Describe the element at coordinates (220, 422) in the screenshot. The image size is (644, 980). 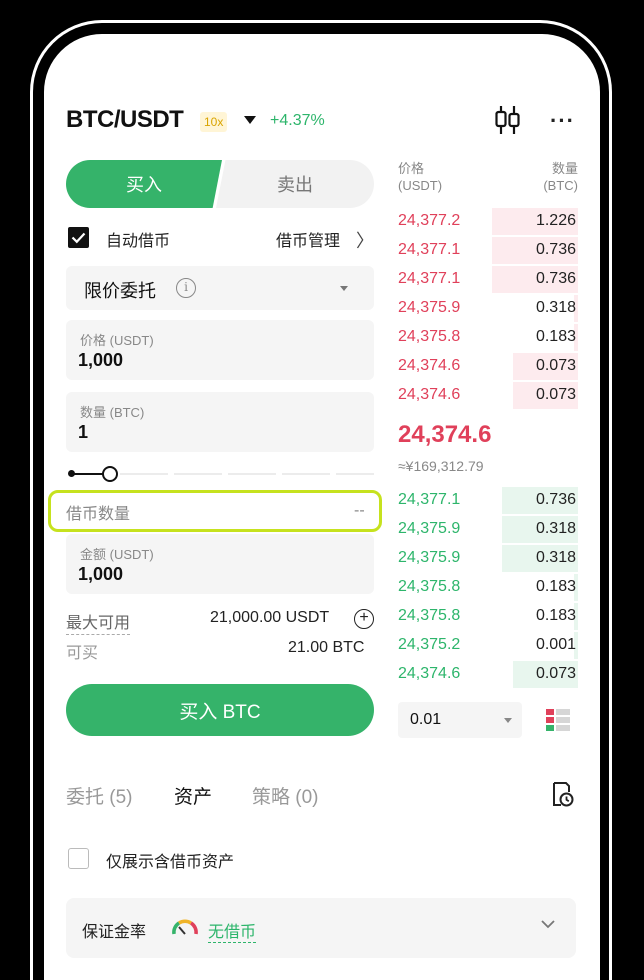
I see `amount-input: 数量 (BTC) 1` at that location.